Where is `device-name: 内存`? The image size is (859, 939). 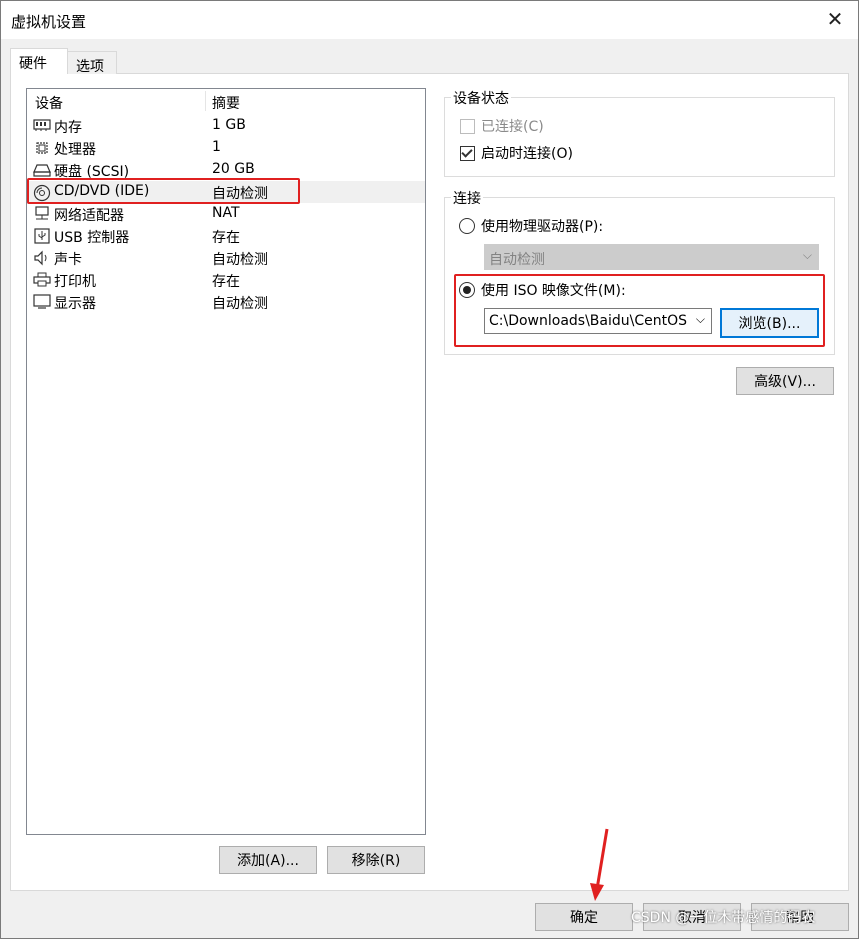 device-name: 内存 is located at coordinates (68, 128).